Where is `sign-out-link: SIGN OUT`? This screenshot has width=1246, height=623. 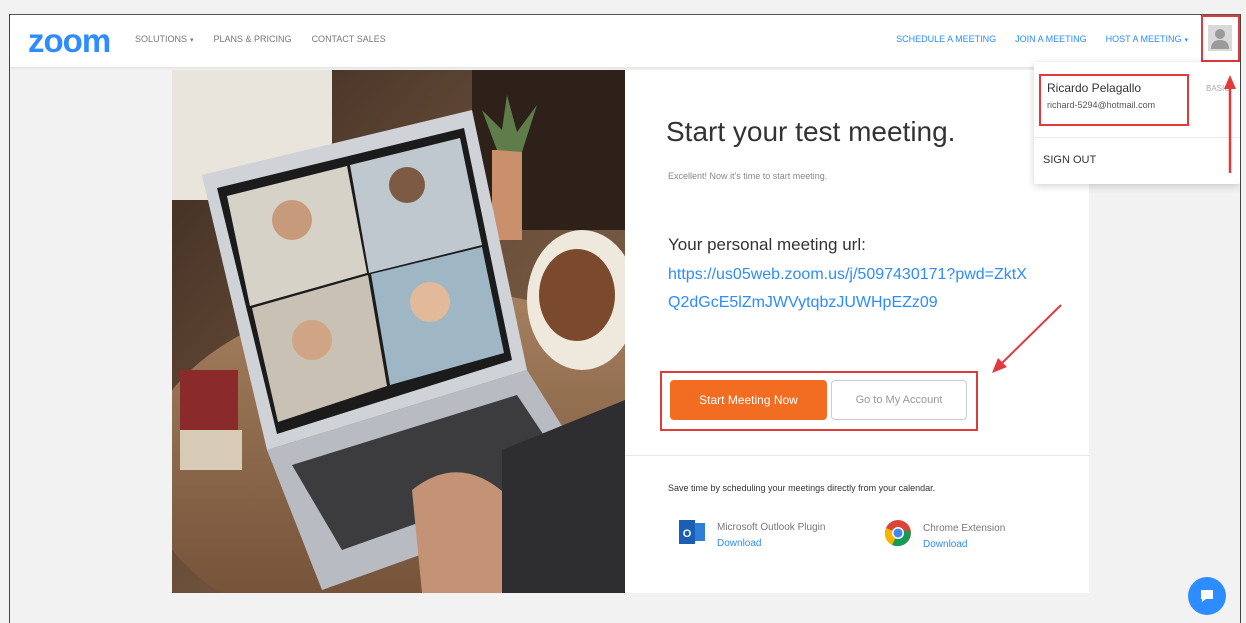
sign-out-link: SIGN OUT is located at coordinates (1069, 160).